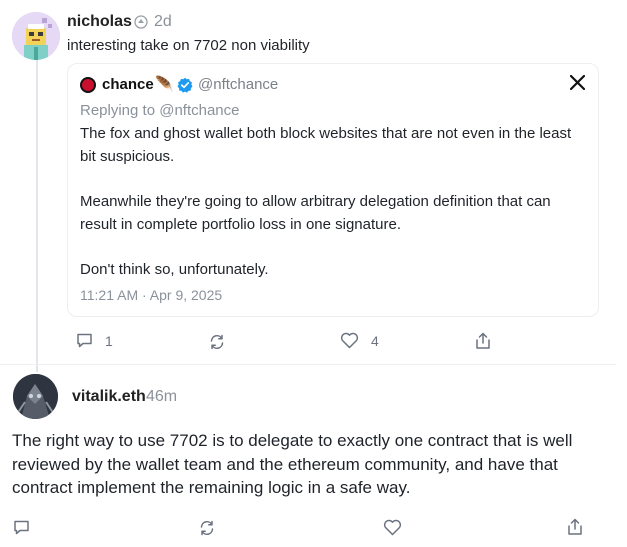 Image resolution: width=627 pixels, height=547 pixels. What do you see at coordinates (128, 84) in the screenshot?
I see `quoted-author-name: chance` at bounding box center [128, 84].